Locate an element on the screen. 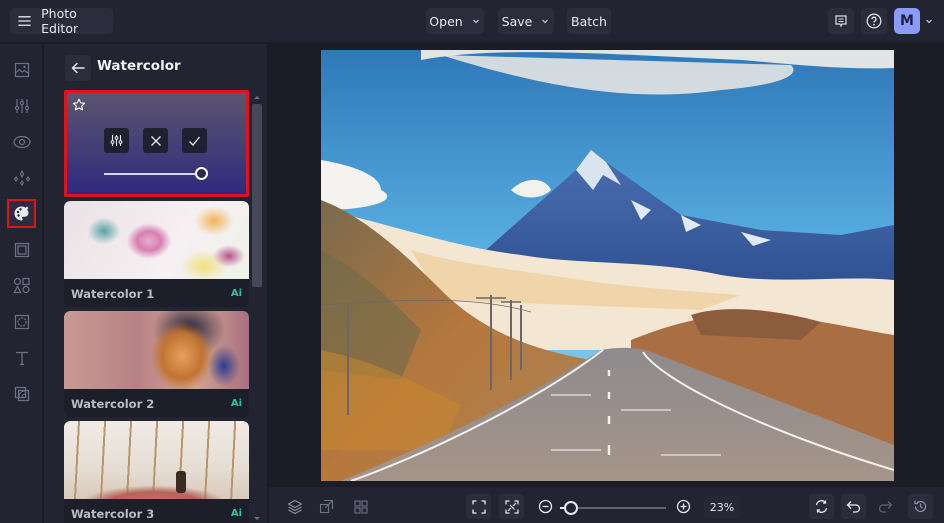 The width and height of the screenshot is (944, 523). rail-item-textures is located at coordinates (21, 393).